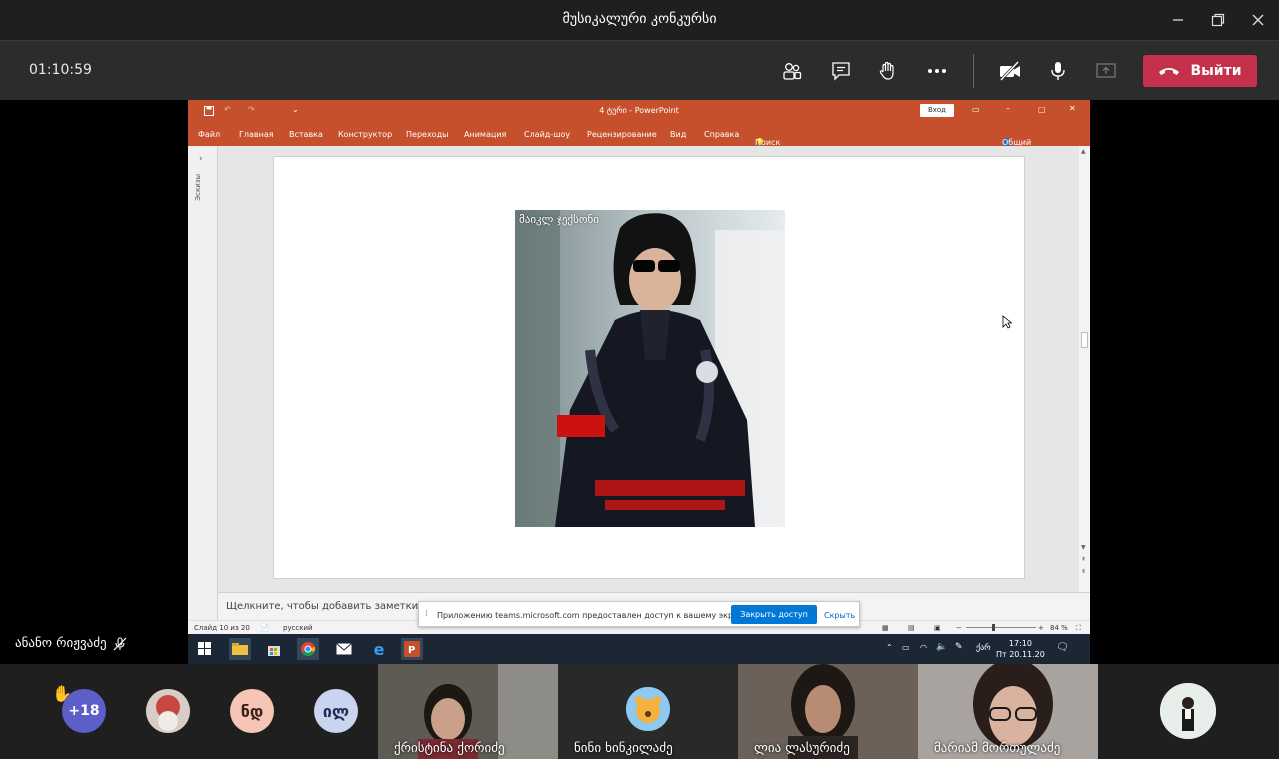 This screenshot has width=1279, height=759. Describe the element at coordinates (839, 615) in the screenshot. I see `hide-banner-link: Скрыть` at that location.